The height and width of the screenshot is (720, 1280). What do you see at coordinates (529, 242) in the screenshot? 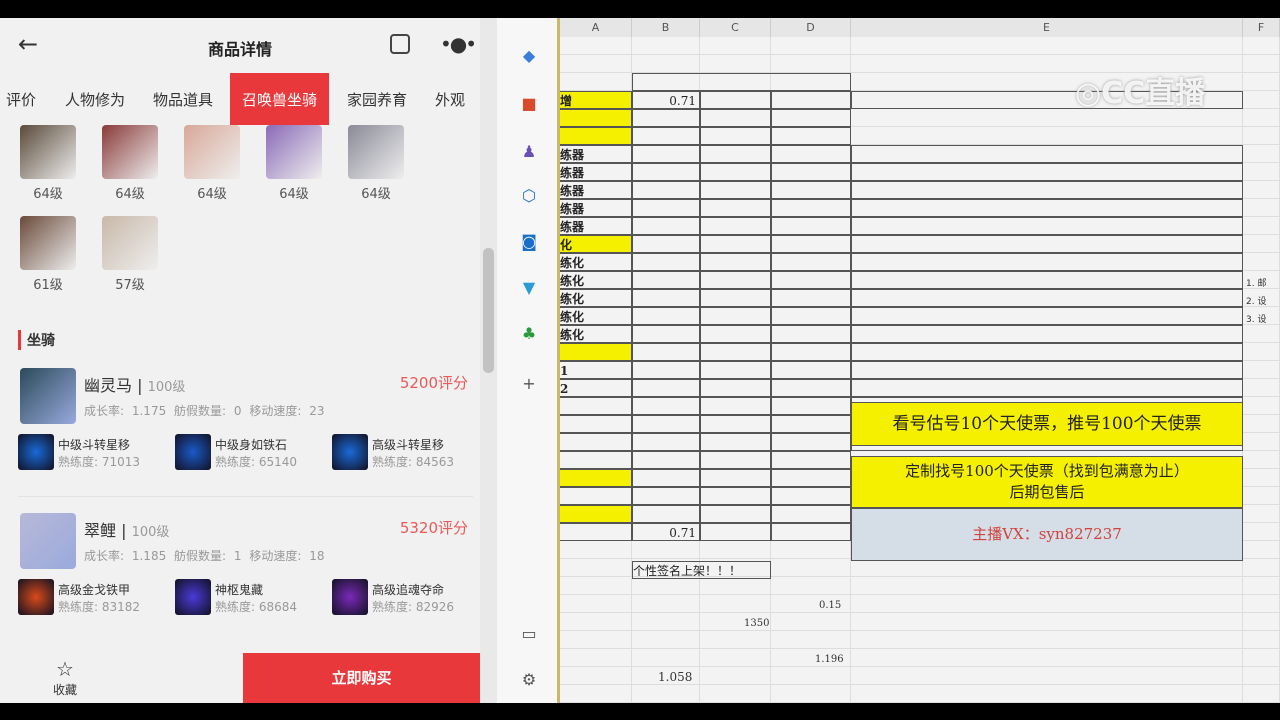
I see `outlook-icon: ◙` at bounding box center [529, 242].